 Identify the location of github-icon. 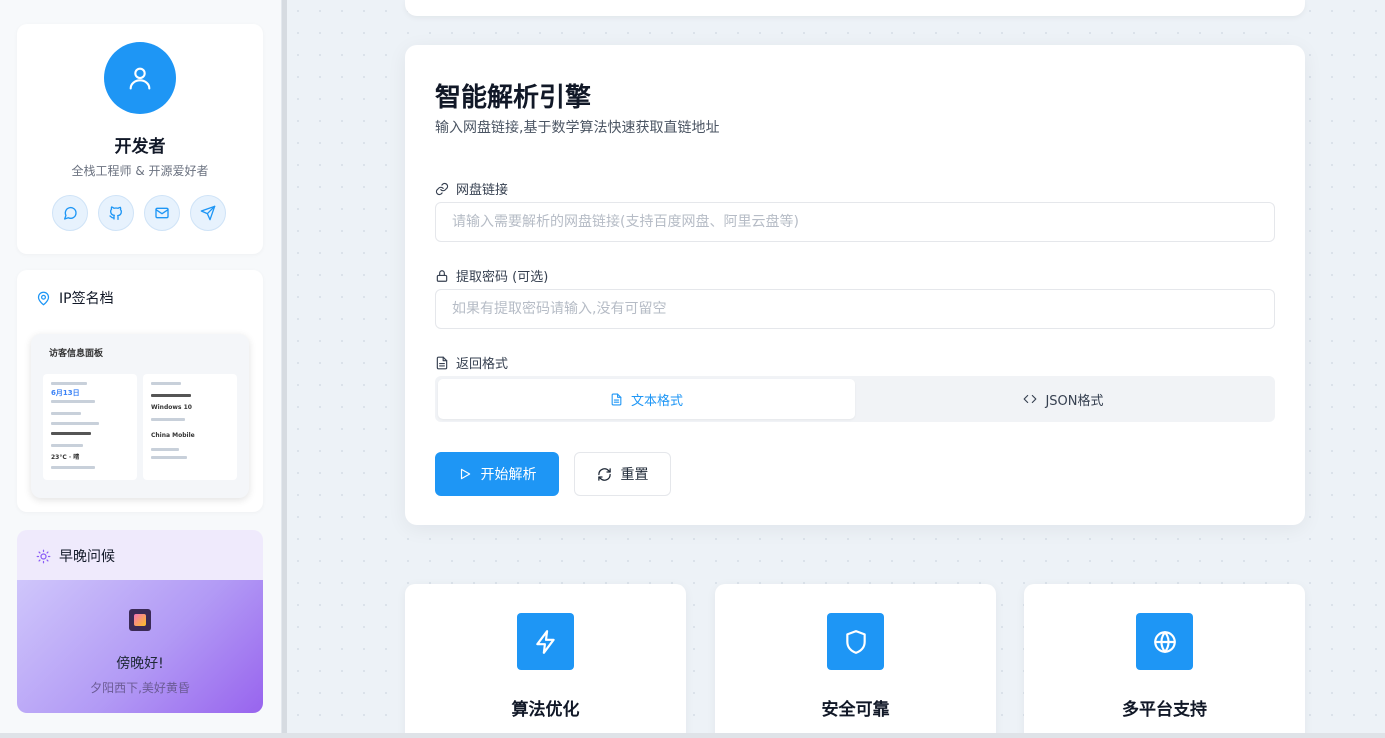
(116, 213).